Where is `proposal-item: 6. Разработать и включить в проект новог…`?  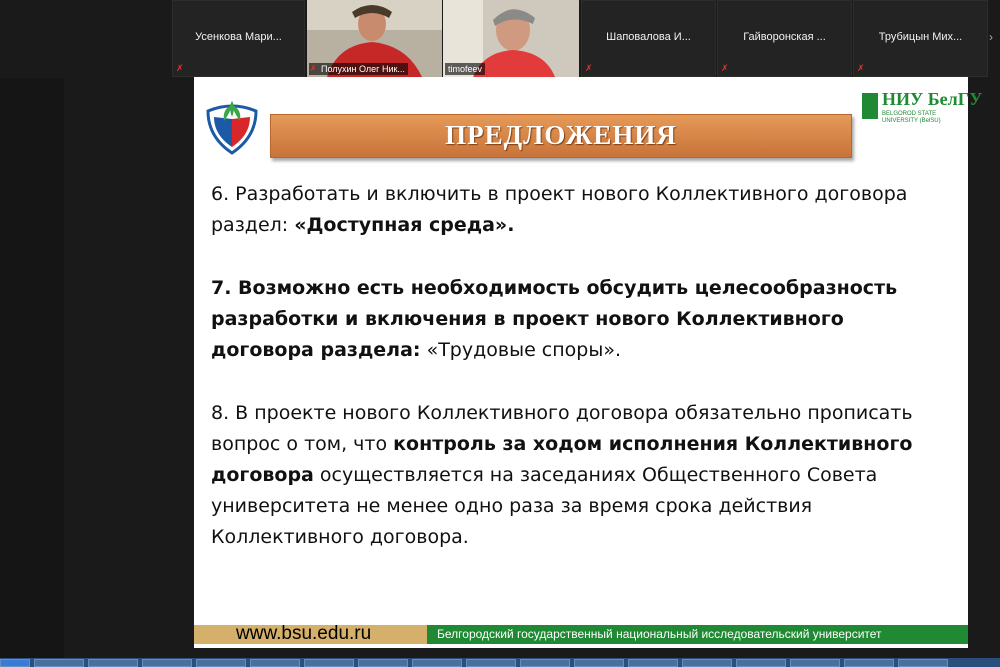 proposal-item: 6. Разработать и включить в проект новог… is located at coordinates (559, 209).